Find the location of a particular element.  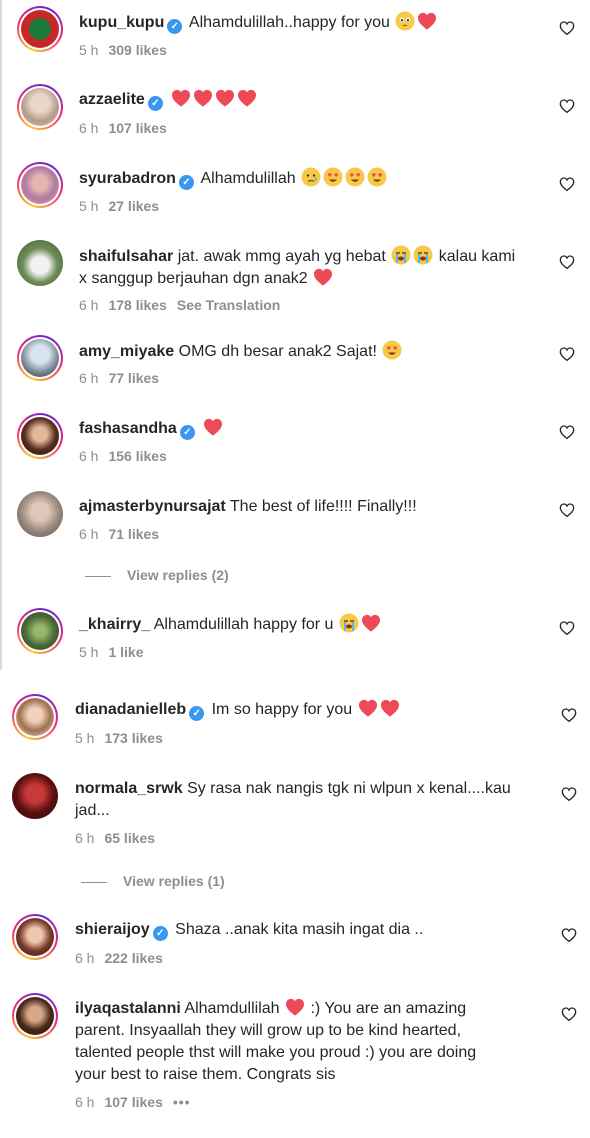

comment-username: normala_srwk is located at coordinates (129, 788).